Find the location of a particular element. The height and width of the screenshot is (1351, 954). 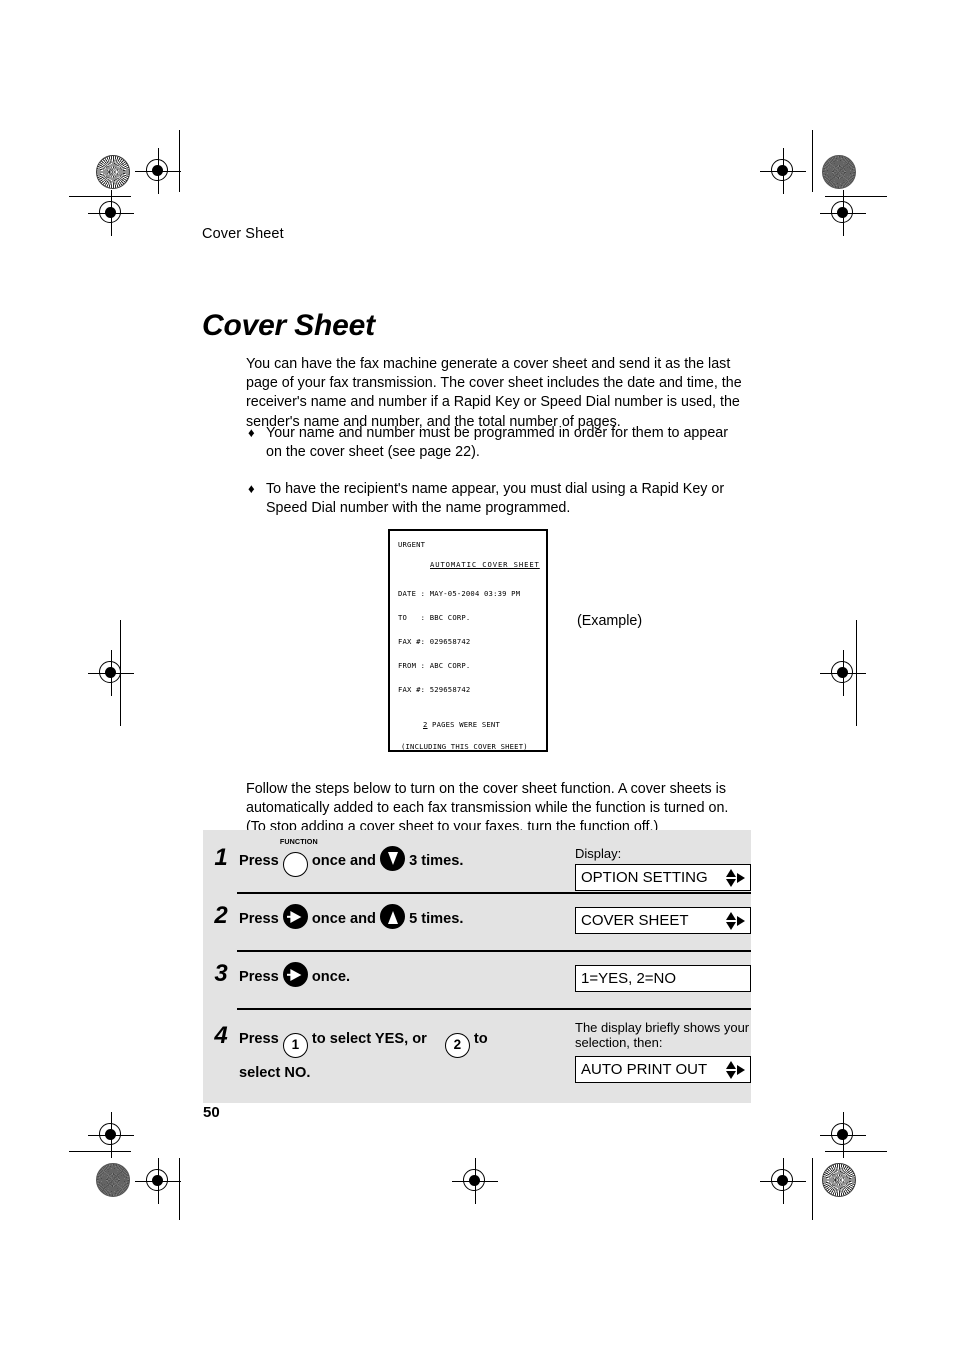

lcd-display: OPTION SETTING is located at coordinates (663, 877).